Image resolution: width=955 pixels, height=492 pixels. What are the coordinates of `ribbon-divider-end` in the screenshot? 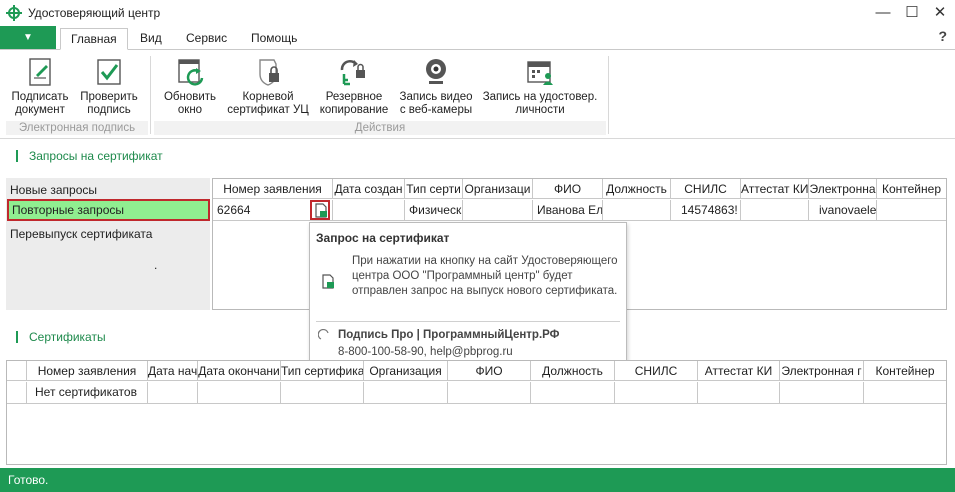 It's located at (608, 95).